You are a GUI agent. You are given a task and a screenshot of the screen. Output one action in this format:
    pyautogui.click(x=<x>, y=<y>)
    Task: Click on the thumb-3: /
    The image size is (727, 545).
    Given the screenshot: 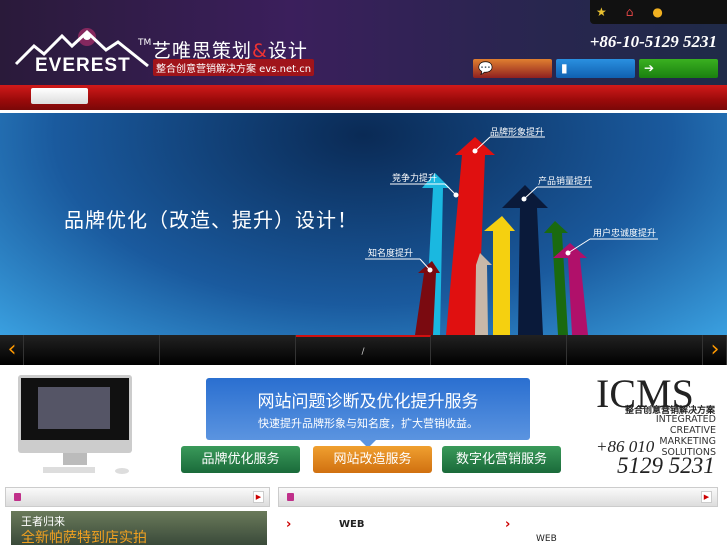 What is the action you would take?
    pyautogui.click(x=363, y=350)
    